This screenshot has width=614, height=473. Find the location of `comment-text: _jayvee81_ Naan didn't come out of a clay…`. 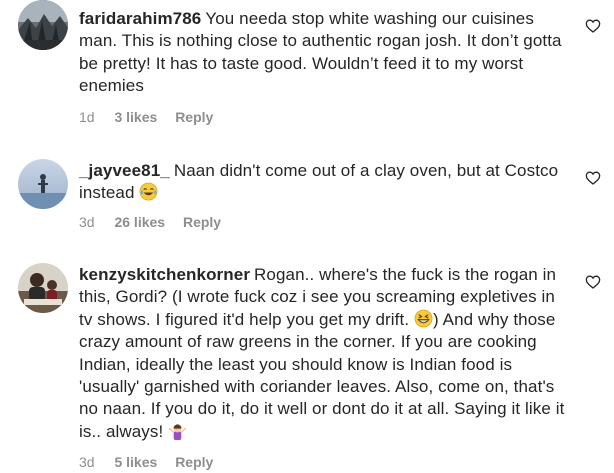

comment-text: _jayvee81_ Naan didn't come out of a clay… is located at coordinates (325, 182).